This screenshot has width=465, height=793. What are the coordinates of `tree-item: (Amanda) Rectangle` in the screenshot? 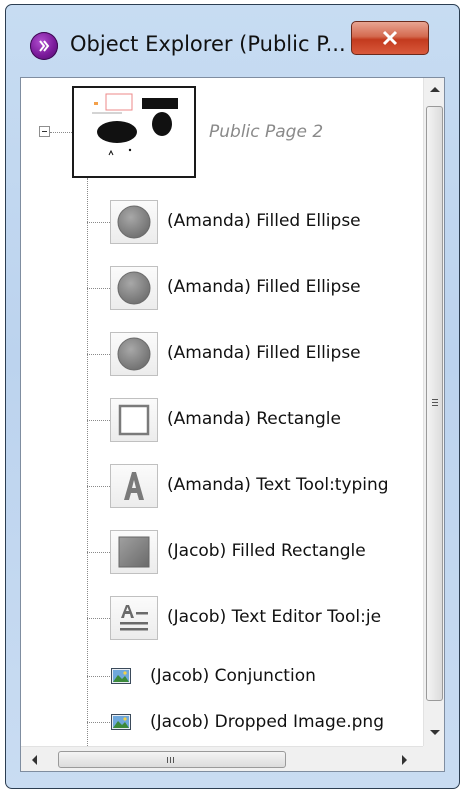 It's located at (222, 420).